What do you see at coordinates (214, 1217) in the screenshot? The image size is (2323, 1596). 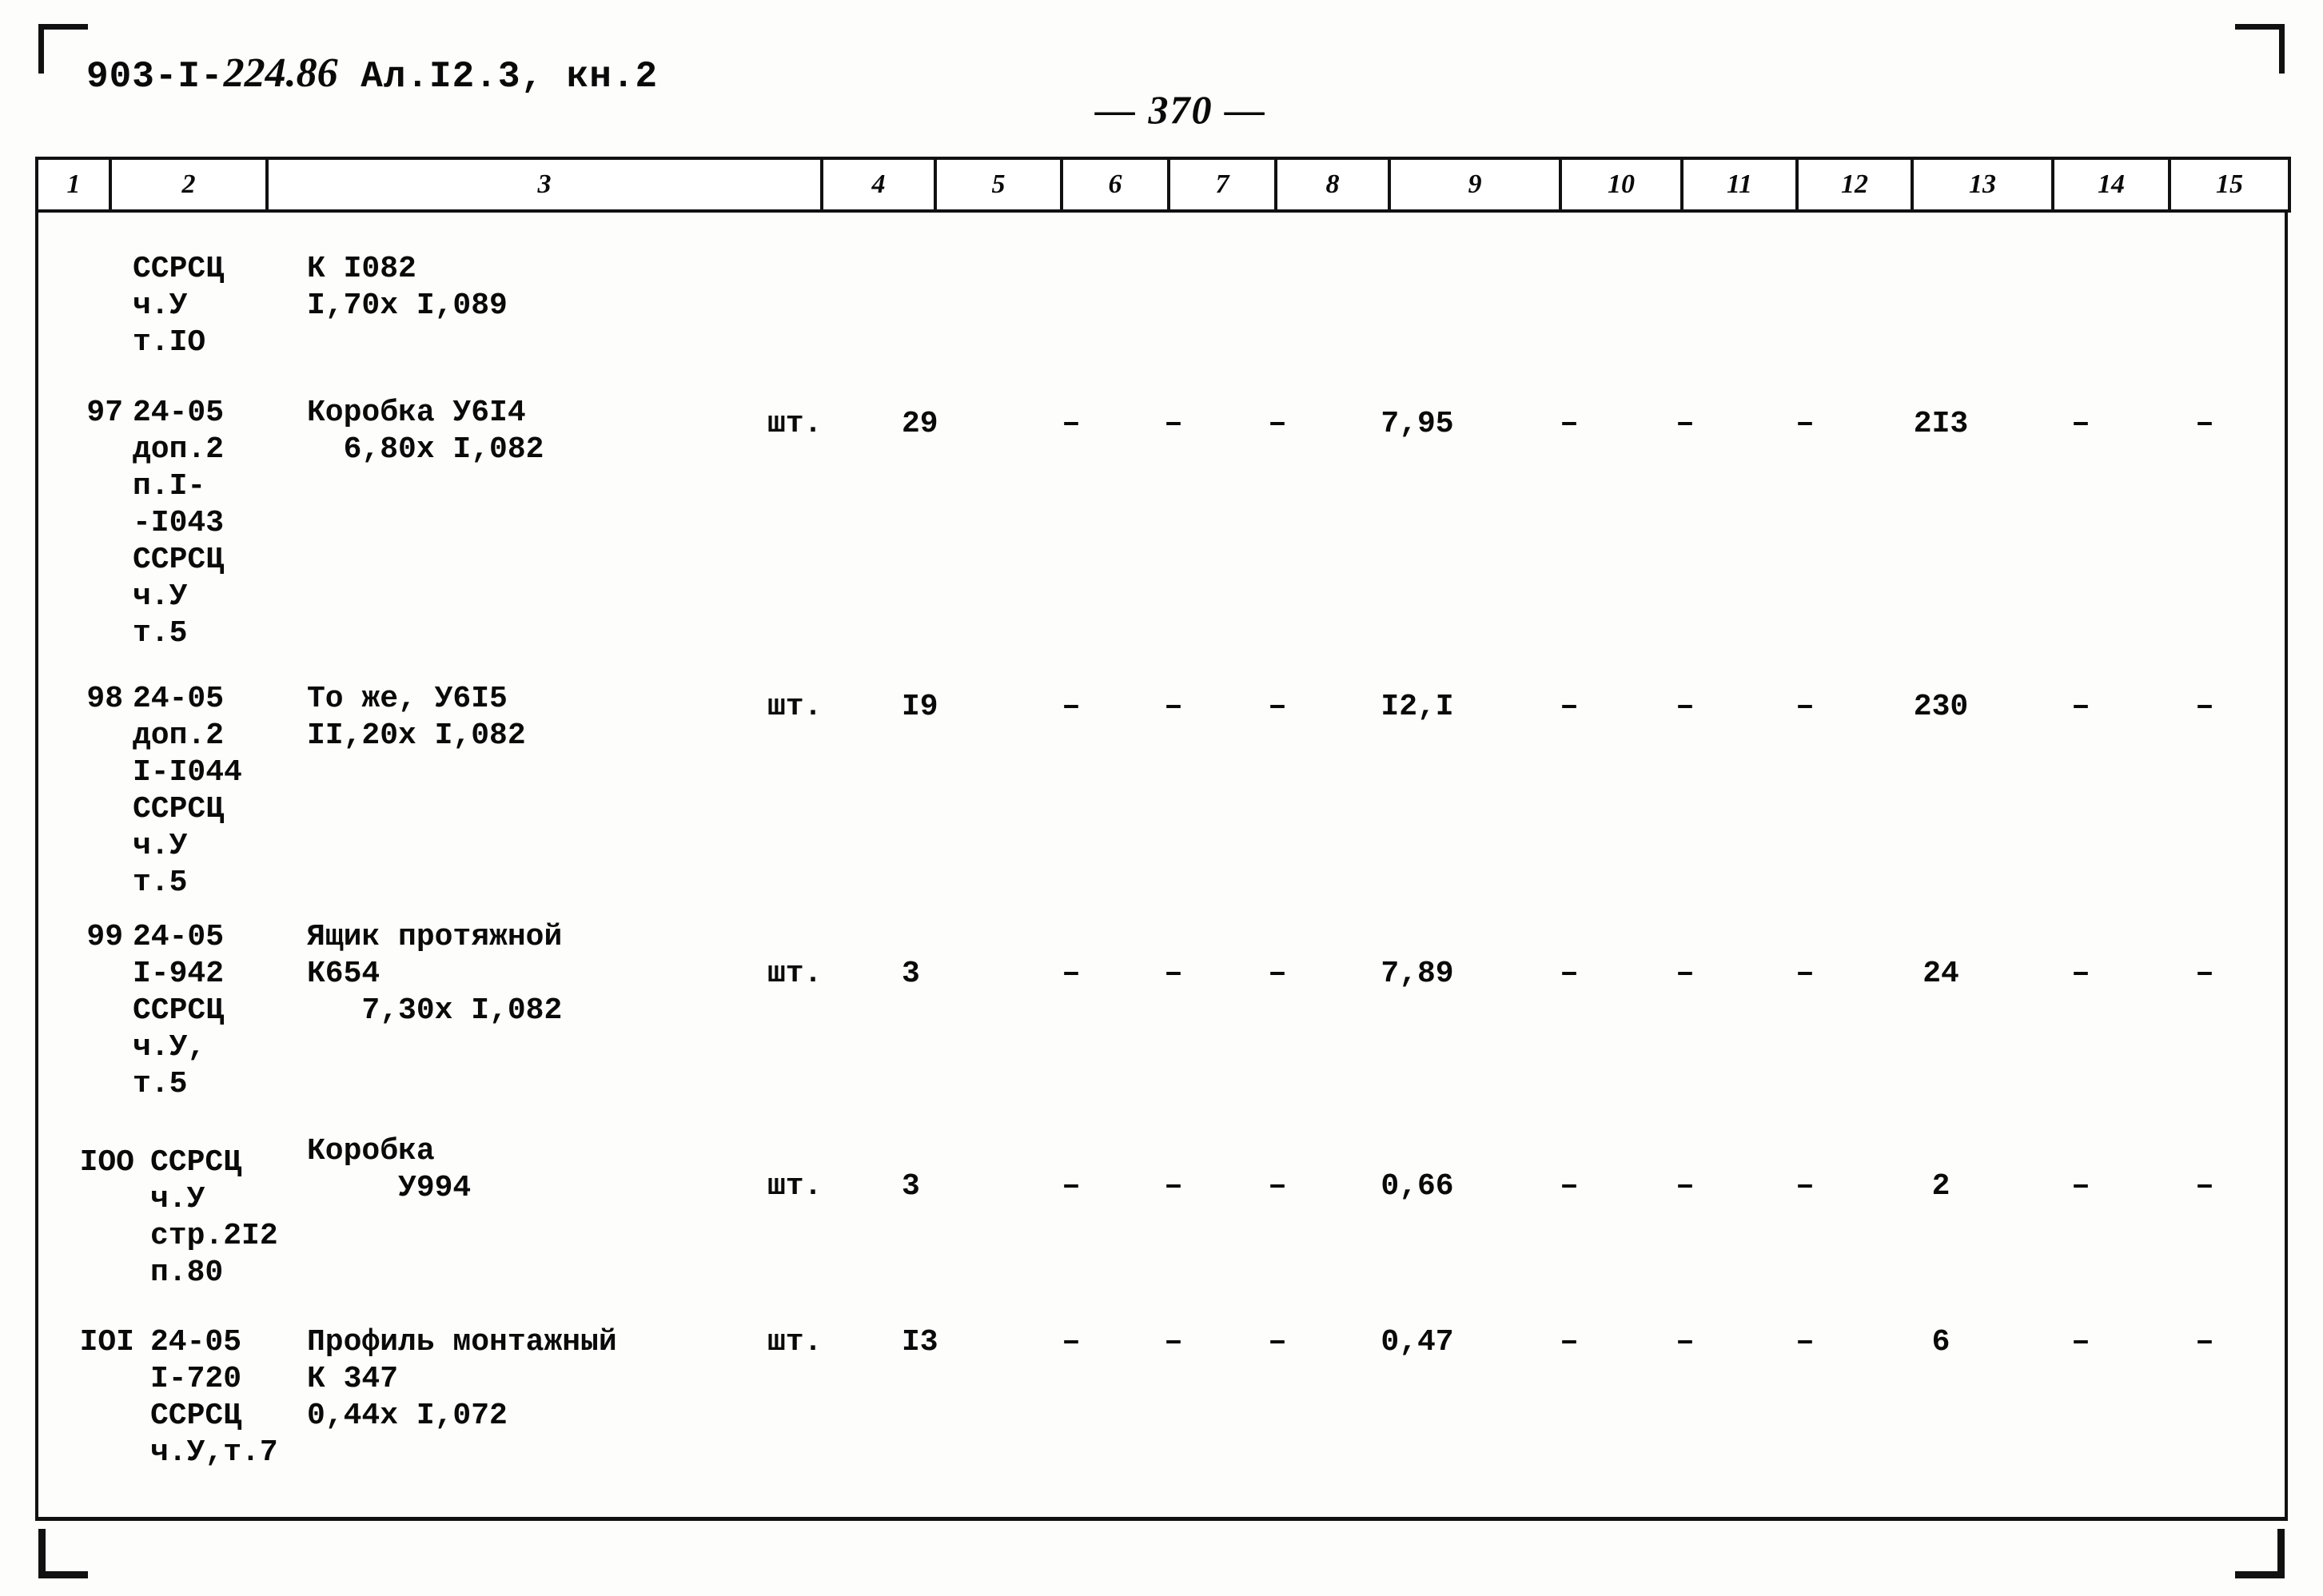 I see `row-cell-col2: ССРСЦ ч.У стр.2I2 п.80` at bounding box center [214, 1217].